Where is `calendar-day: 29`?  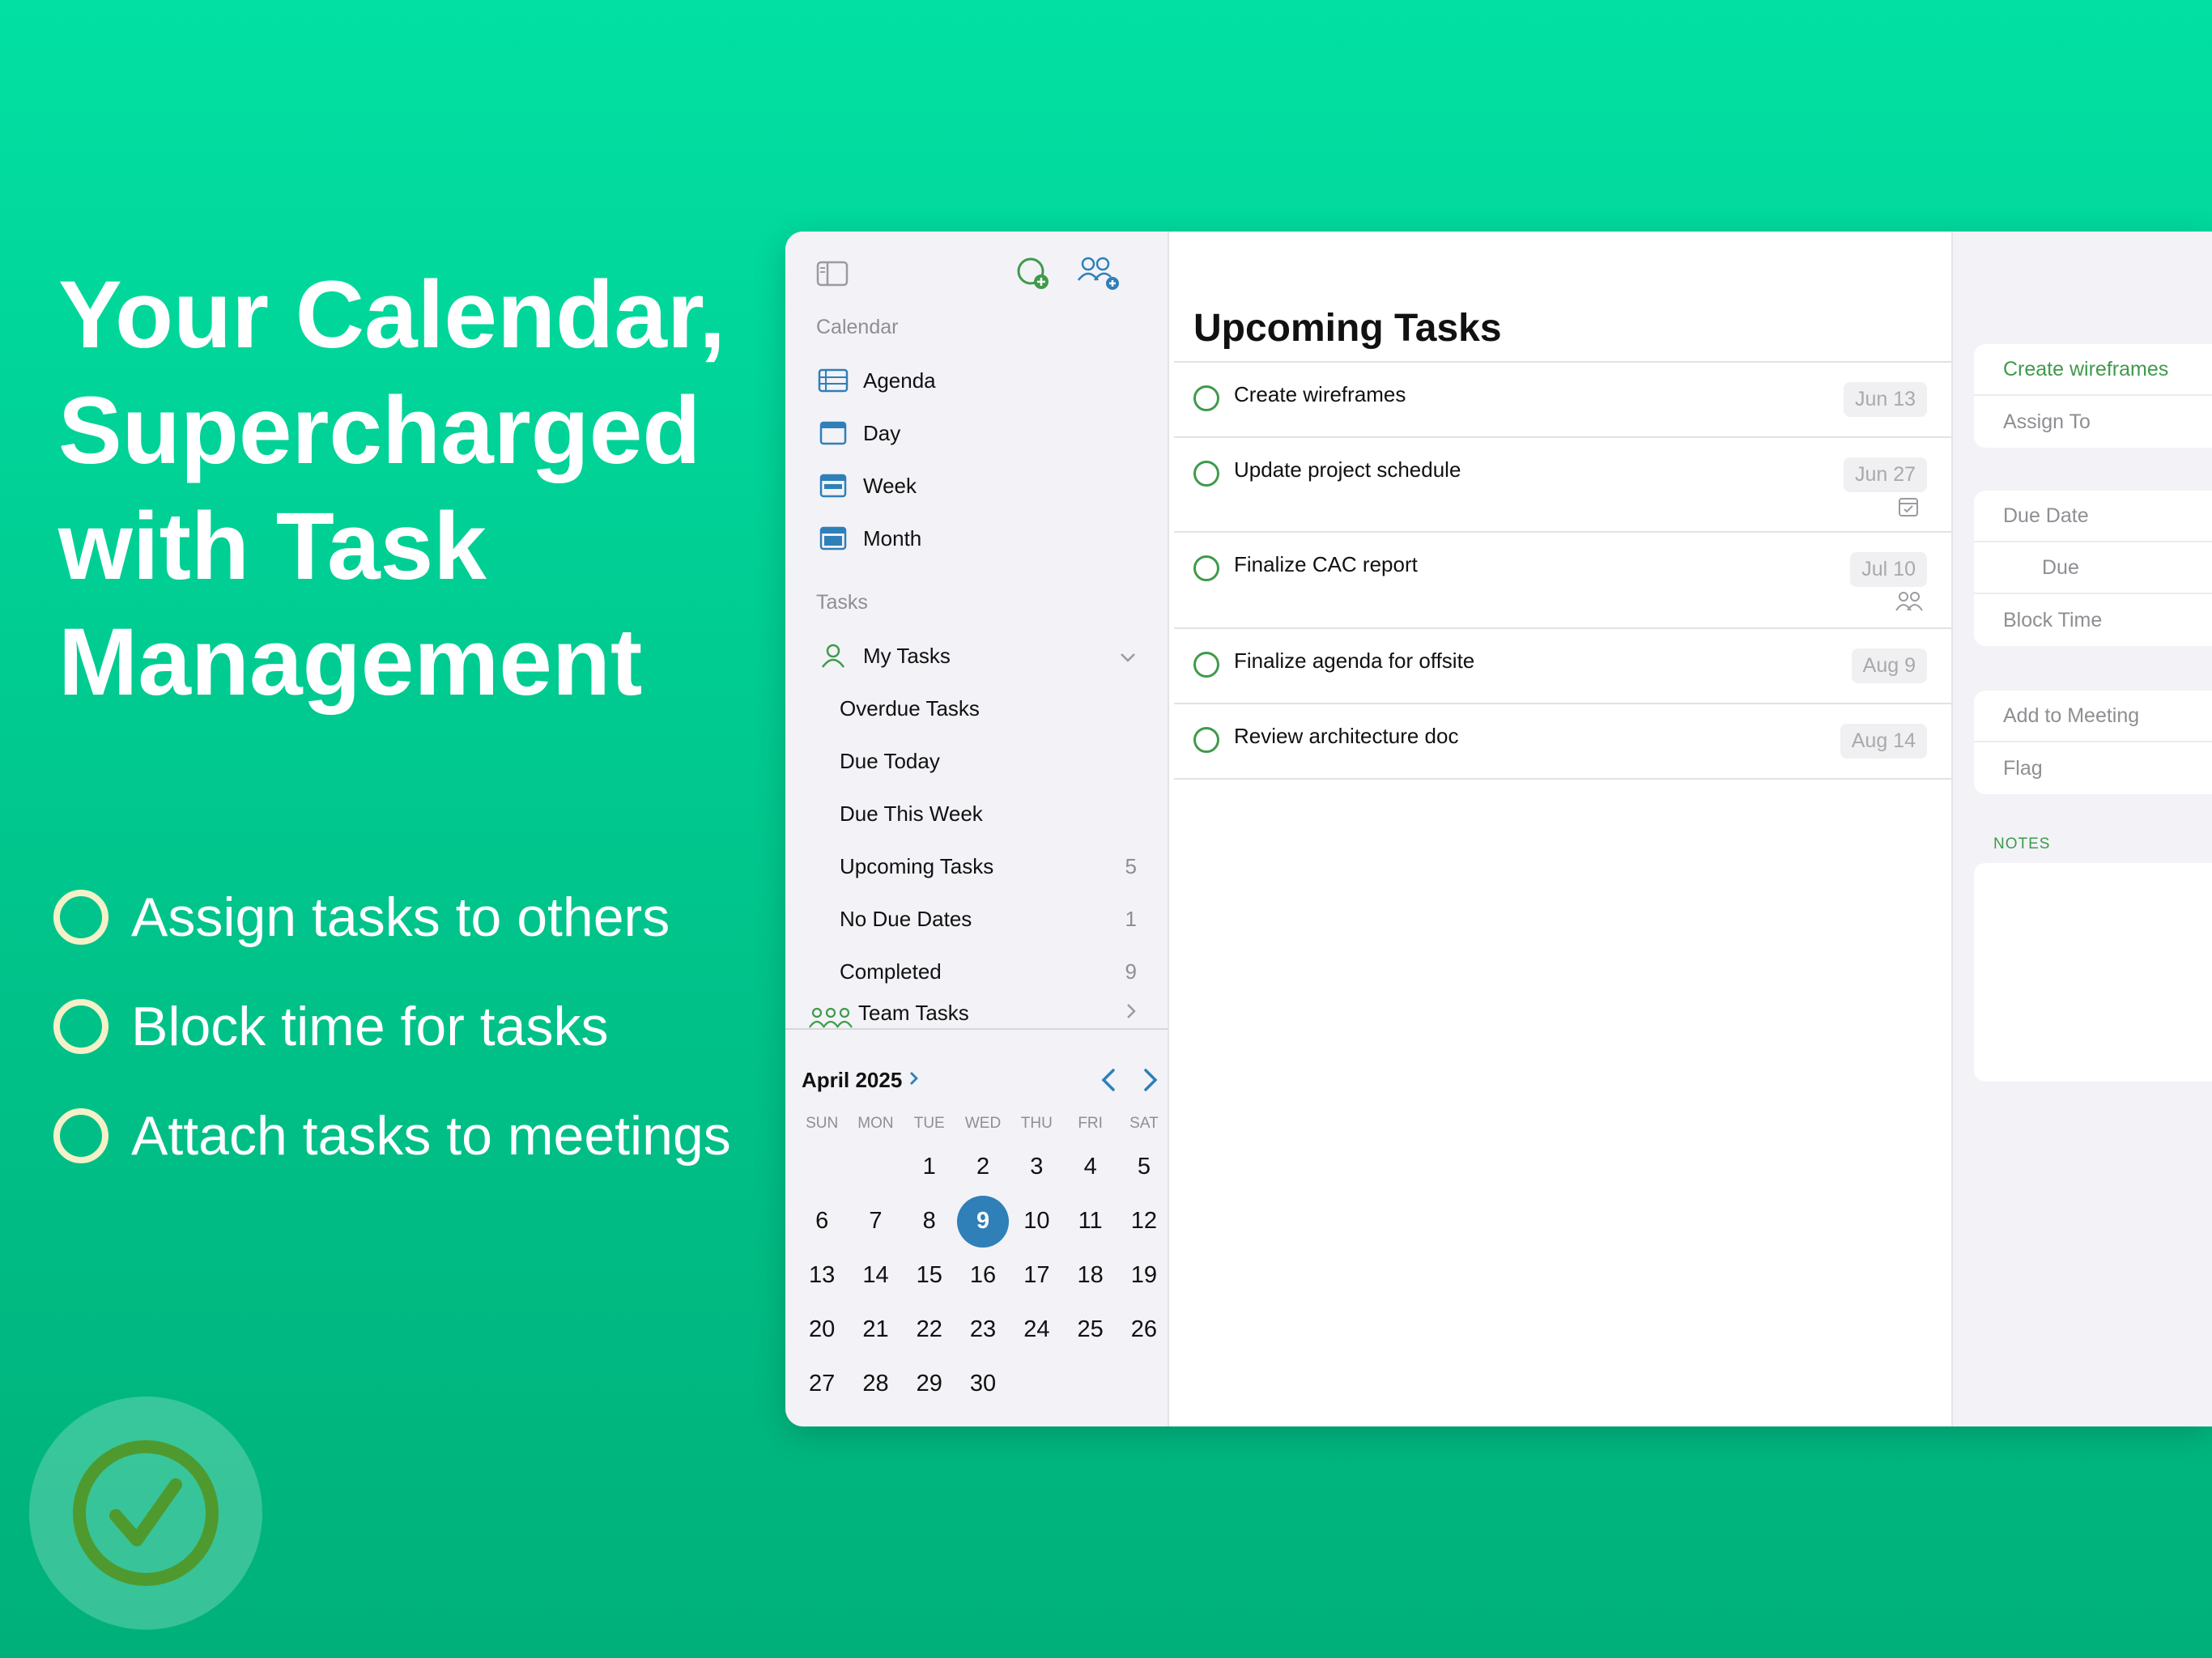
calendar-day: 29 is located at coordinates (929, 1384).